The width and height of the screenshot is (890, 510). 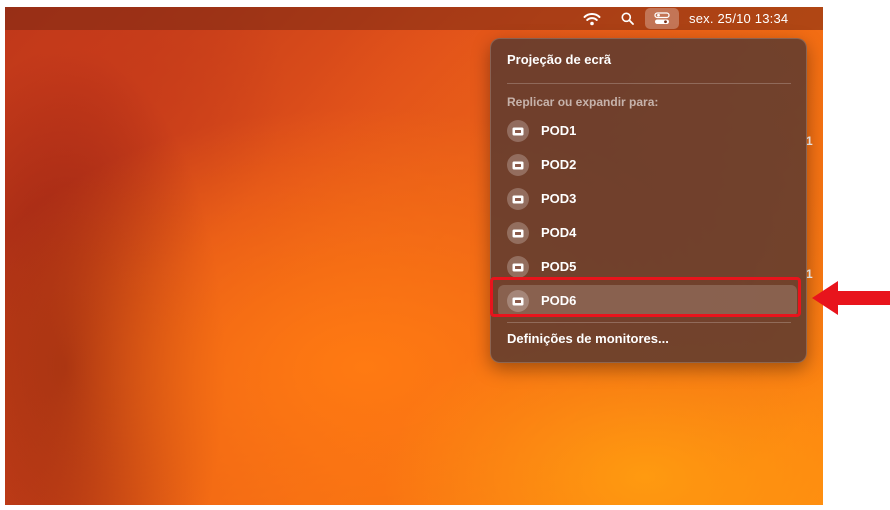 What do you see at coordinates (559, 198) in the screenshot?
I see `device-label: POD3` at bounding box center [559, 198].